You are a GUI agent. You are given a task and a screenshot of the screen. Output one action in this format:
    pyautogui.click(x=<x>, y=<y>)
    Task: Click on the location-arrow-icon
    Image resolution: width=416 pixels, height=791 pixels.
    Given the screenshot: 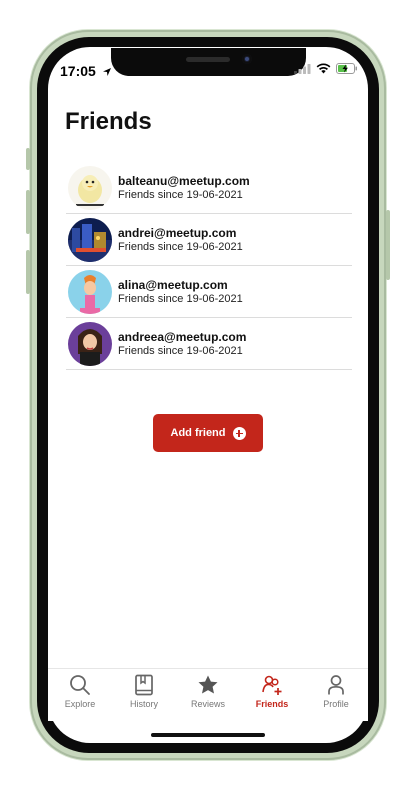 What is the action you would take?
    pyautogui.click(x=106, y=72)
    